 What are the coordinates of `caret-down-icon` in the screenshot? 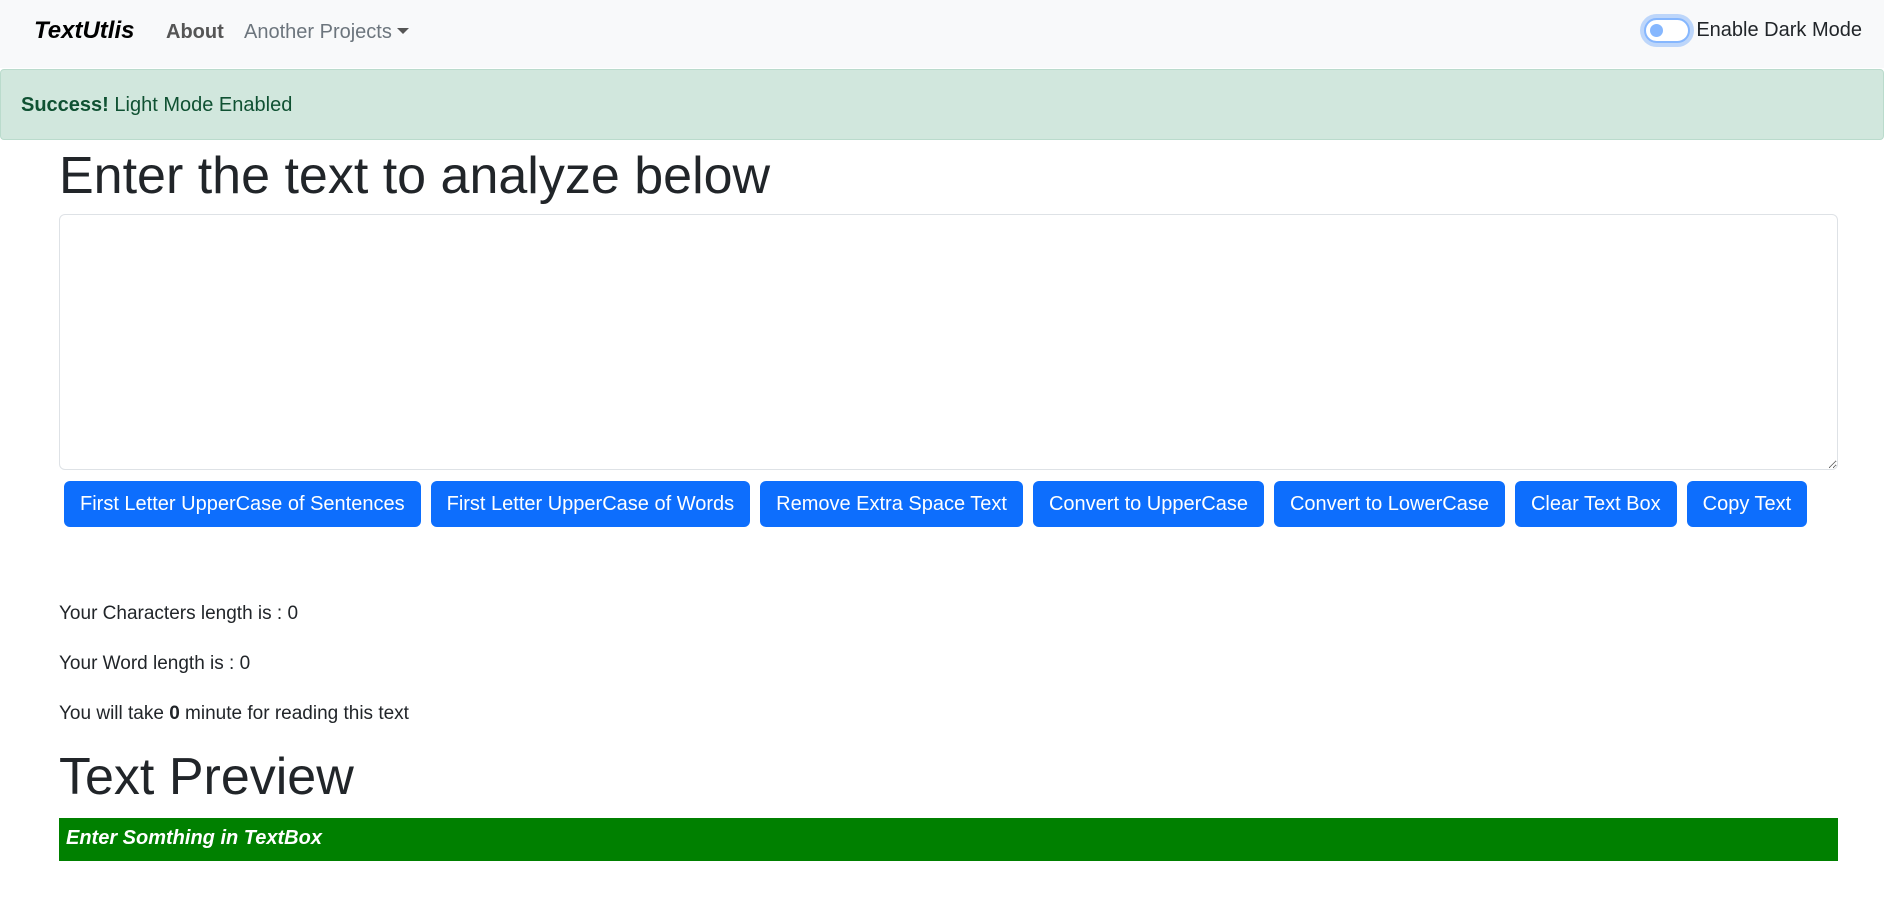 It's located at (402, 30).